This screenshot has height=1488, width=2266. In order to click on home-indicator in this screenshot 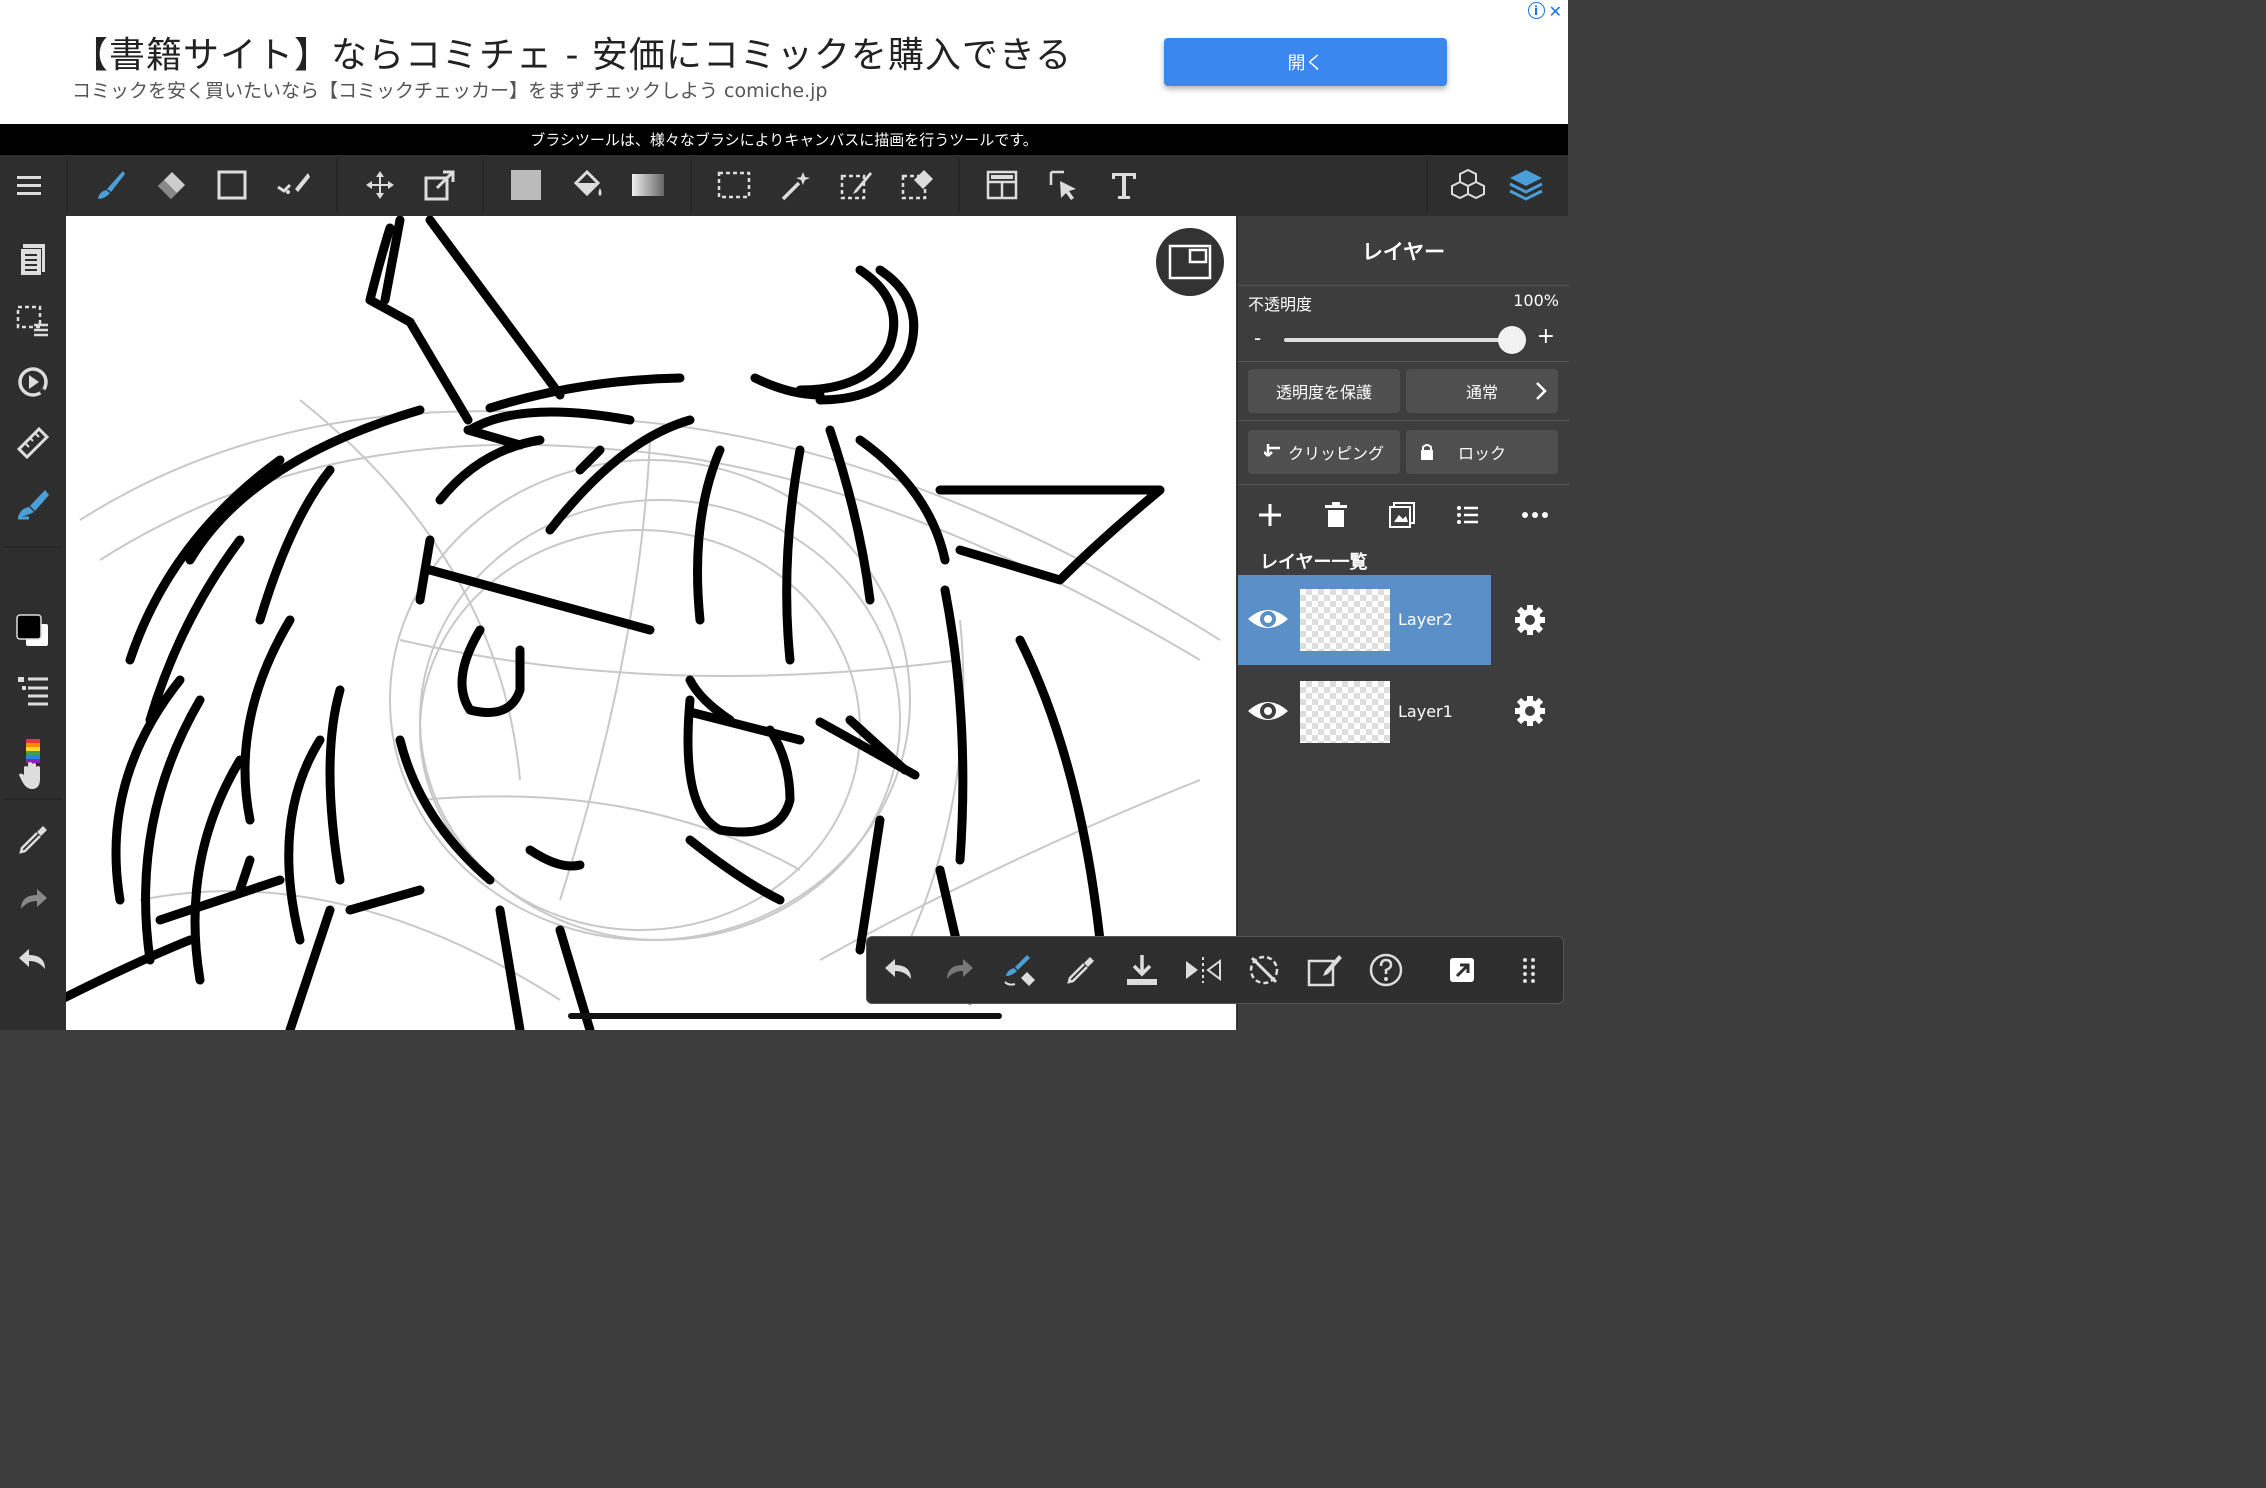, I will do `click(785, 1016)`.